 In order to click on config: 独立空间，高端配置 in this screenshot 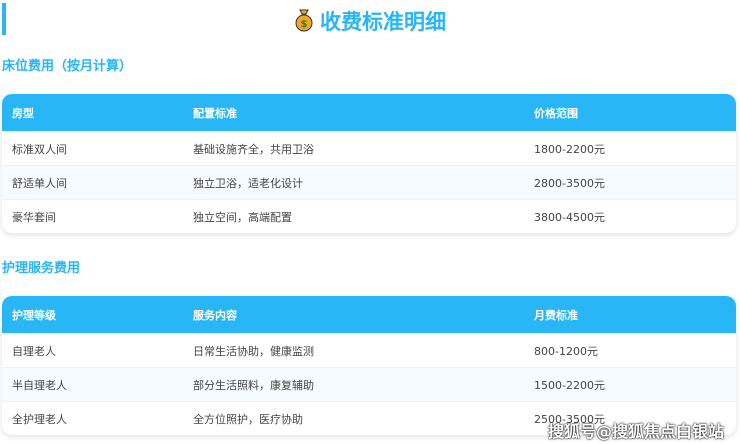, I will do `click(242, 217)`.